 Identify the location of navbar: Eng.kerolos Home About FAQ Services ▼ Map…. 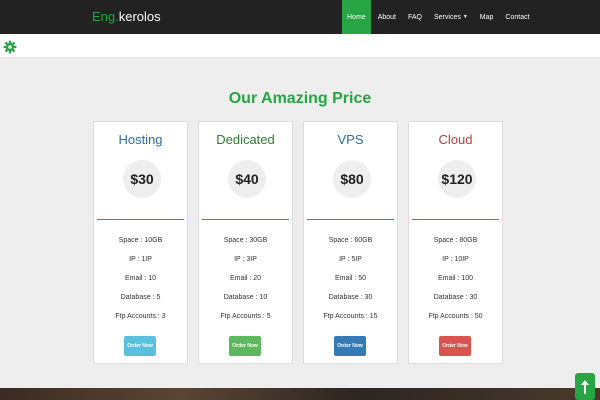
(300, 17).